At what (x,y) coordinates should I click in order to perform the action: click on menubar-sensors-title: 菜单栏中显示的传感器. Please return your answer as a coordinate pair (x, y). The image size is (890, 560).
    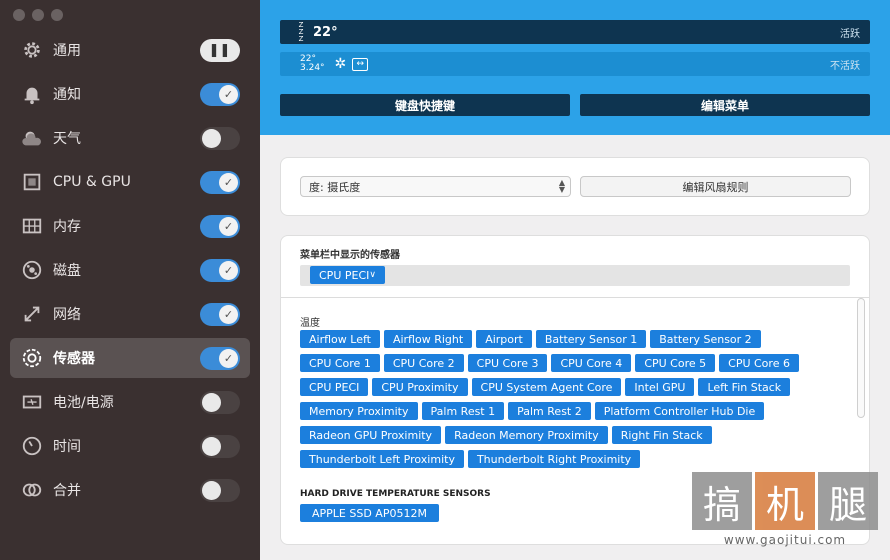
    Looking at the image, I should click on (350, 255).